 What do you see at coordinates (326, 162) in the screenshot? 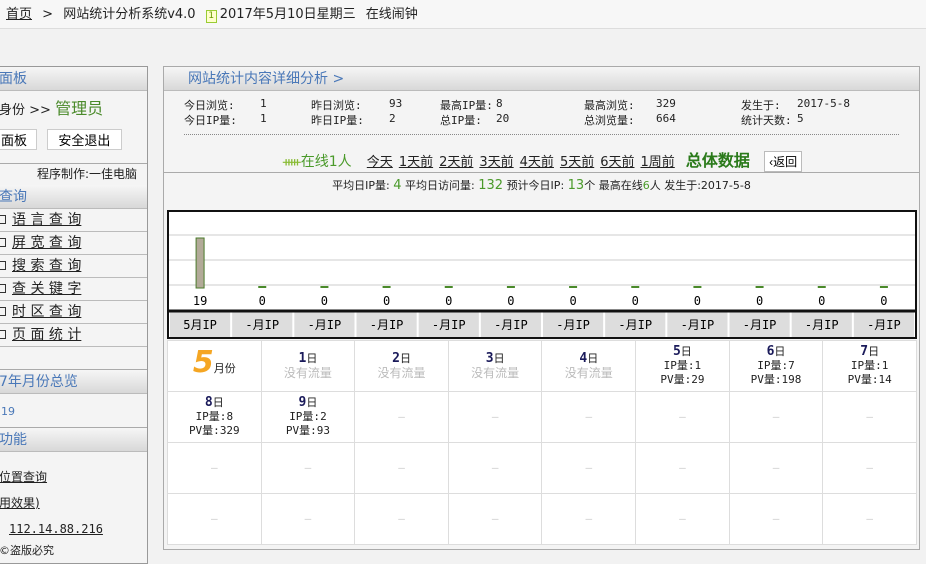
I see `online-count: 在线1人` at bounding box center [326, 162].